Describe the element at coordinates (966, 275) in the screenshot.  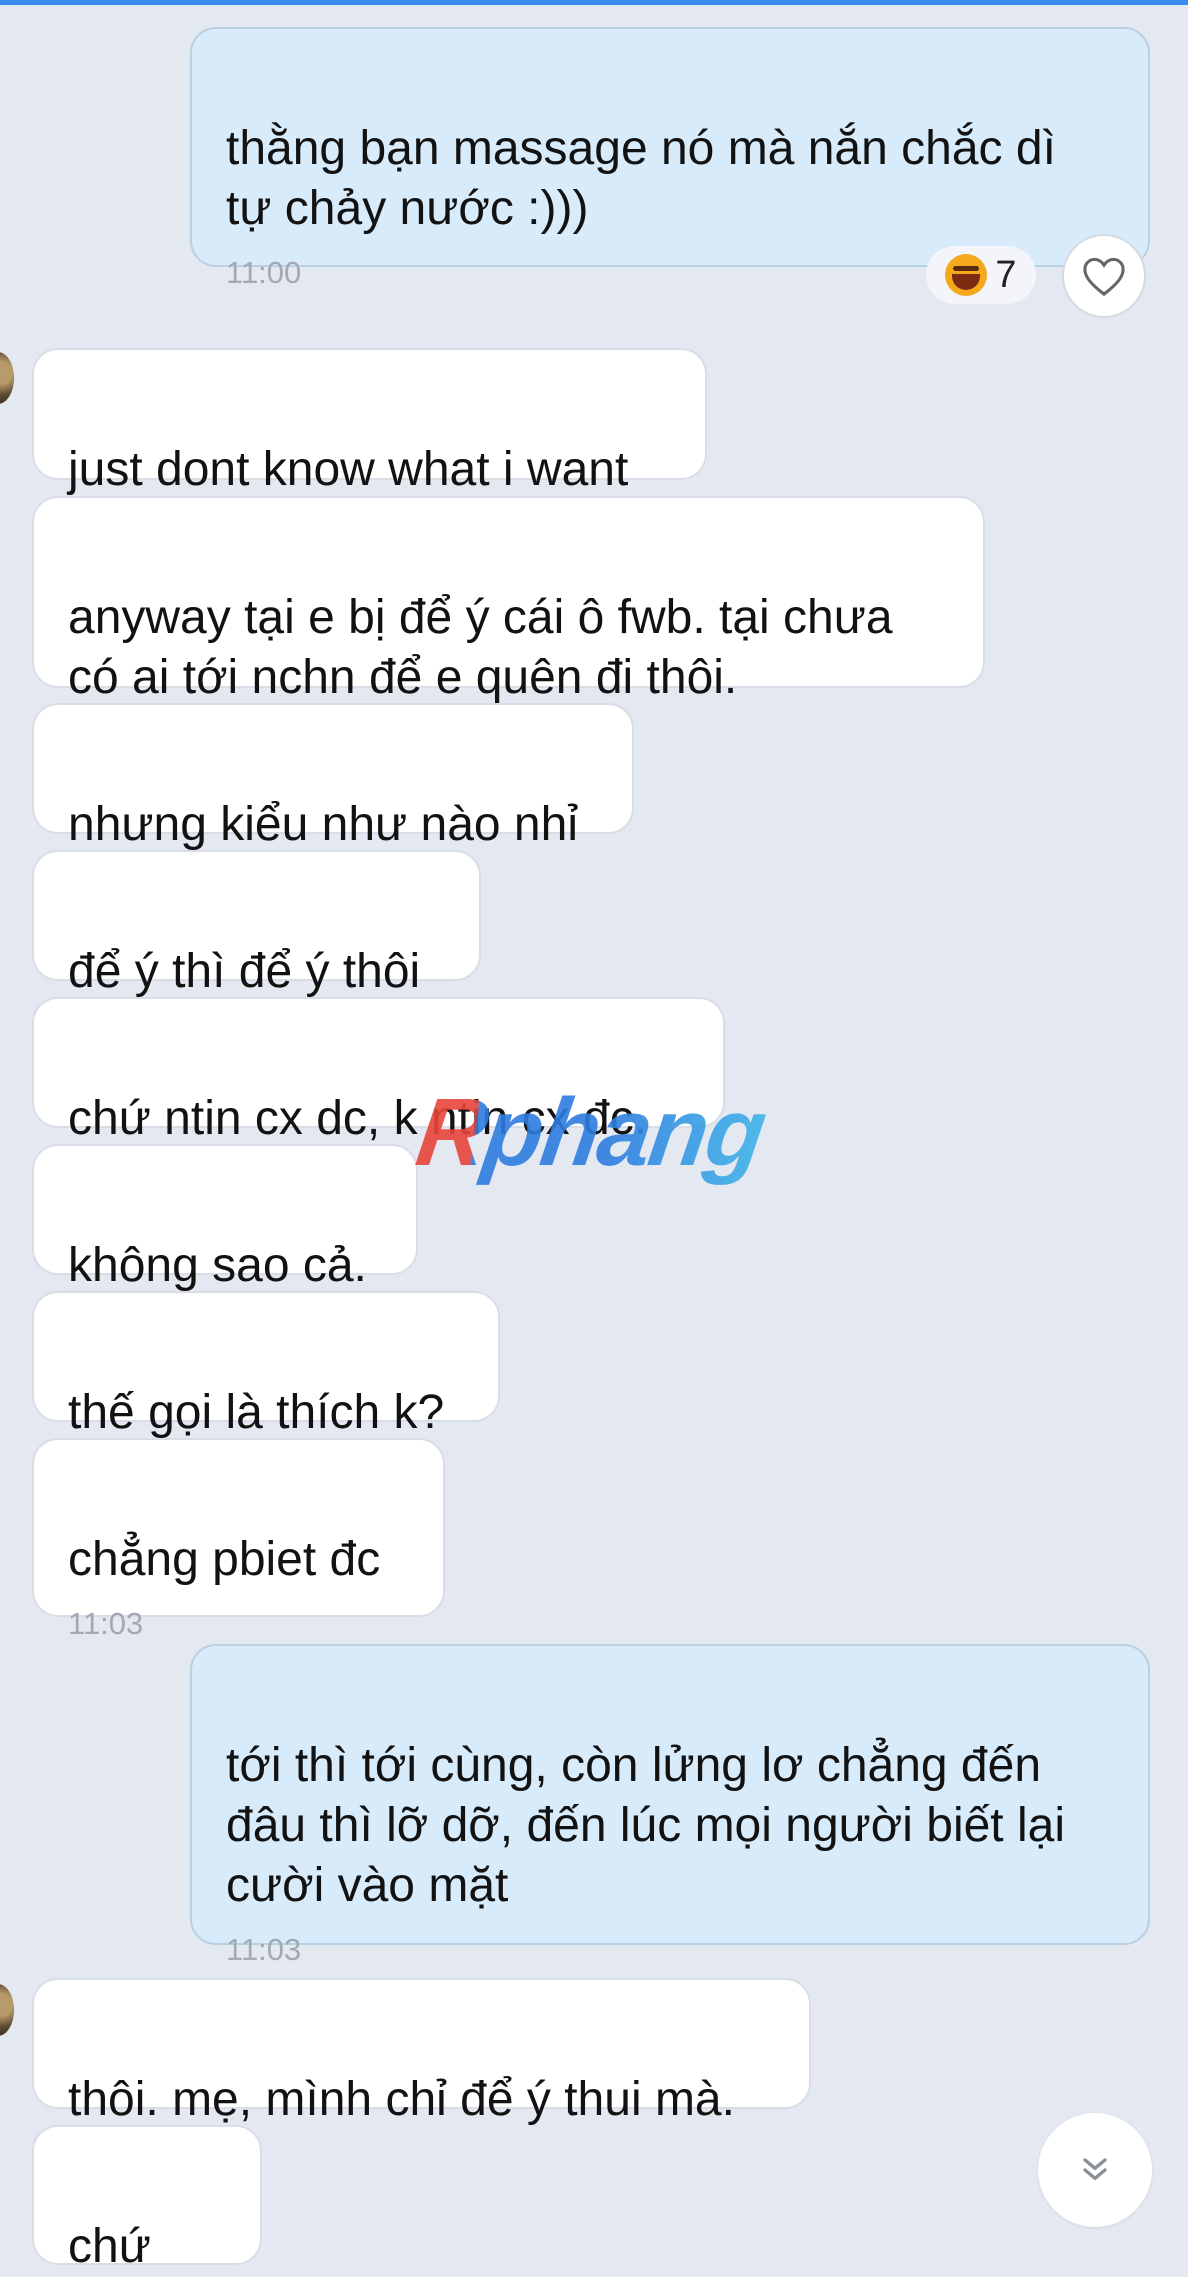
I see `laughing-emoji-icon` at that location.